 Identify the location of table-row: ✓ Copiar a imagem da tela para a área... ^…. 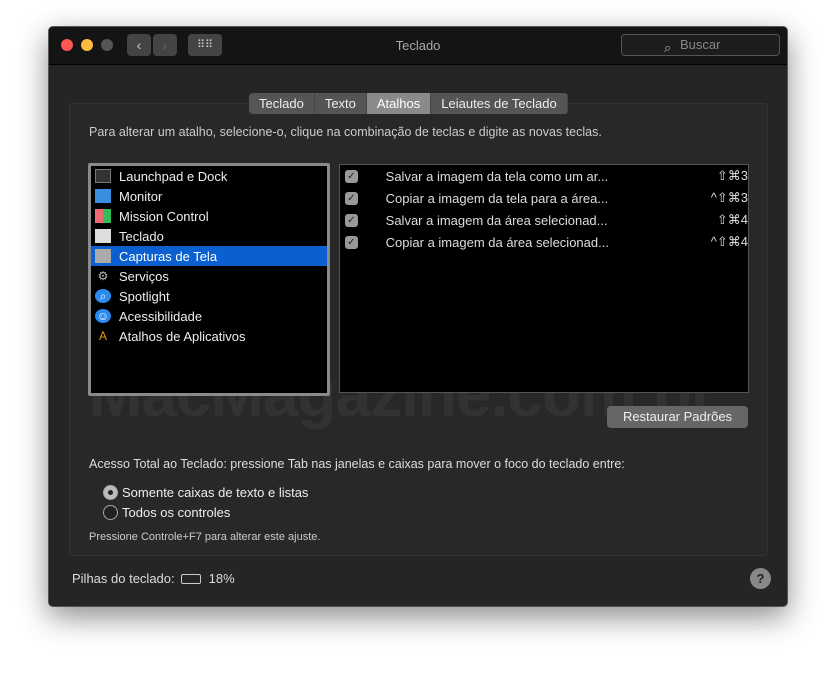
(544, 198).